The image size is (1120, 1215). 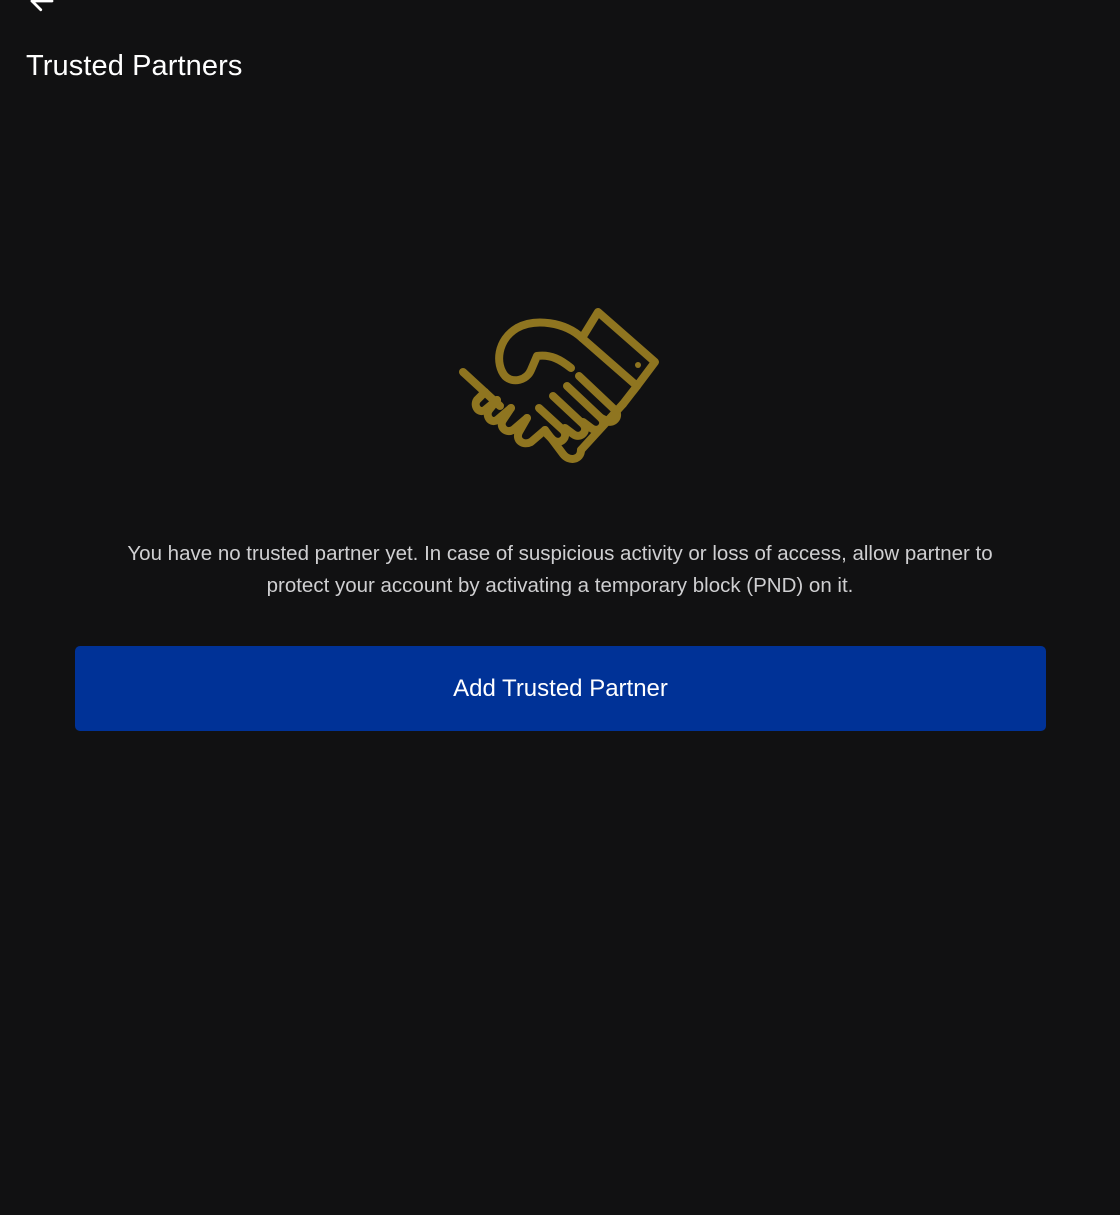 I want to click on handshake-icon, so click(x=560, y=392).